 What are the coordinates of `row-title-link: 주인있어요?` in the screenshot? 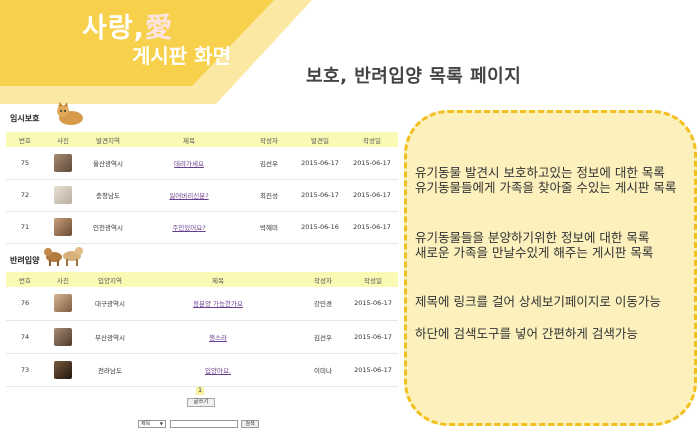 It's located at (189, 227).